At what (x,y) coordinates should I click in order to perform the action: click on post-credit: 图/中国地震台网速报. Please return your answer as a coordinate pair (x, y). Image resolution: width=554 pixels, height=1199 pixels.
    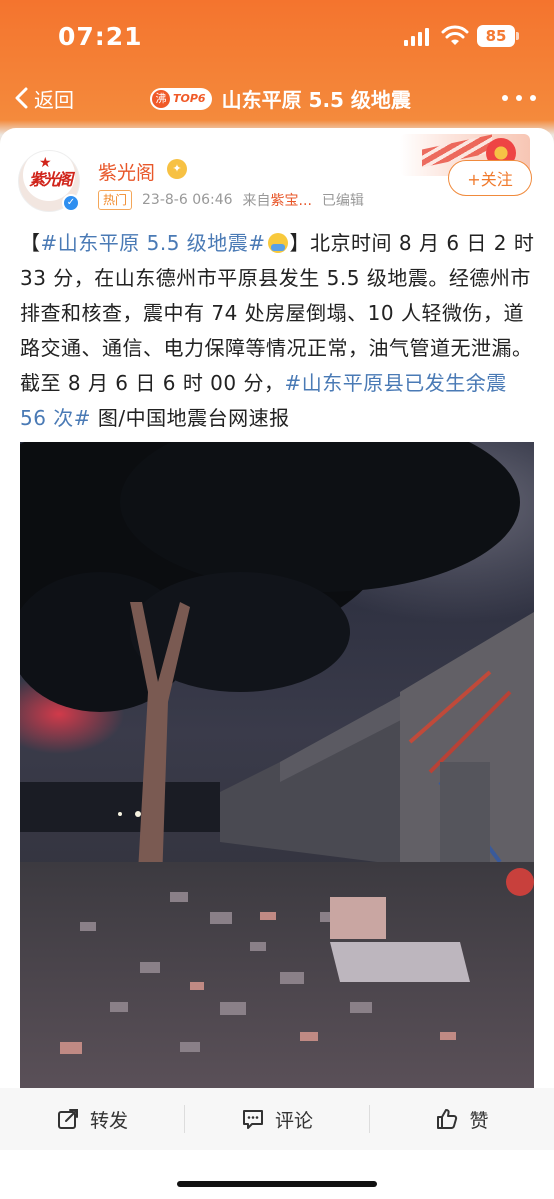
    Looking at the image, I should click on (190, 418).